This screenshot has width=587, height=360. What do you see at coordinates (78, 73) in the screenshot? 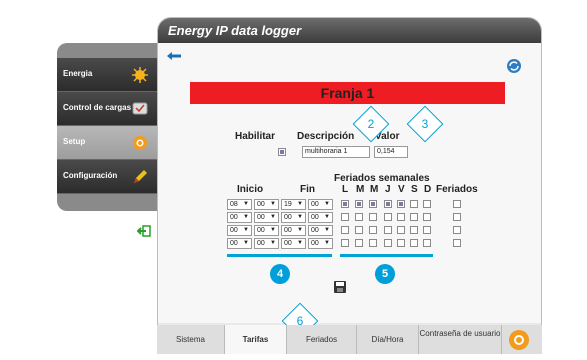
I see `sidebar-item-label: Energia` at bounding box center [78, 73].